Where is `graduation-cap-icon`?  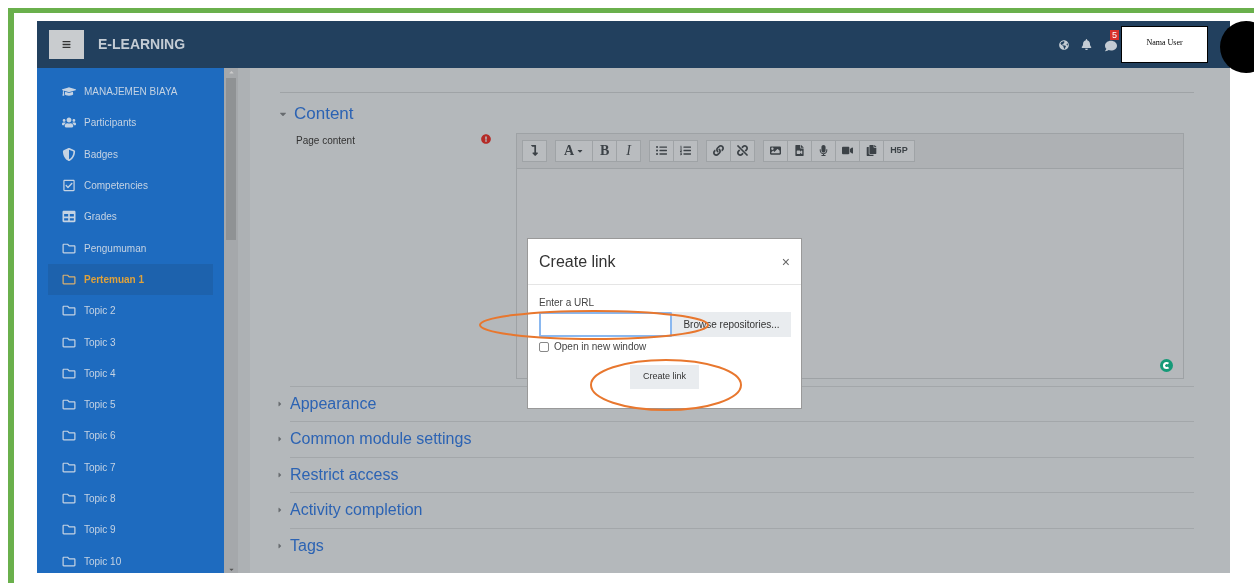
graduation-cap-icon is located at coordinates (69, 92).